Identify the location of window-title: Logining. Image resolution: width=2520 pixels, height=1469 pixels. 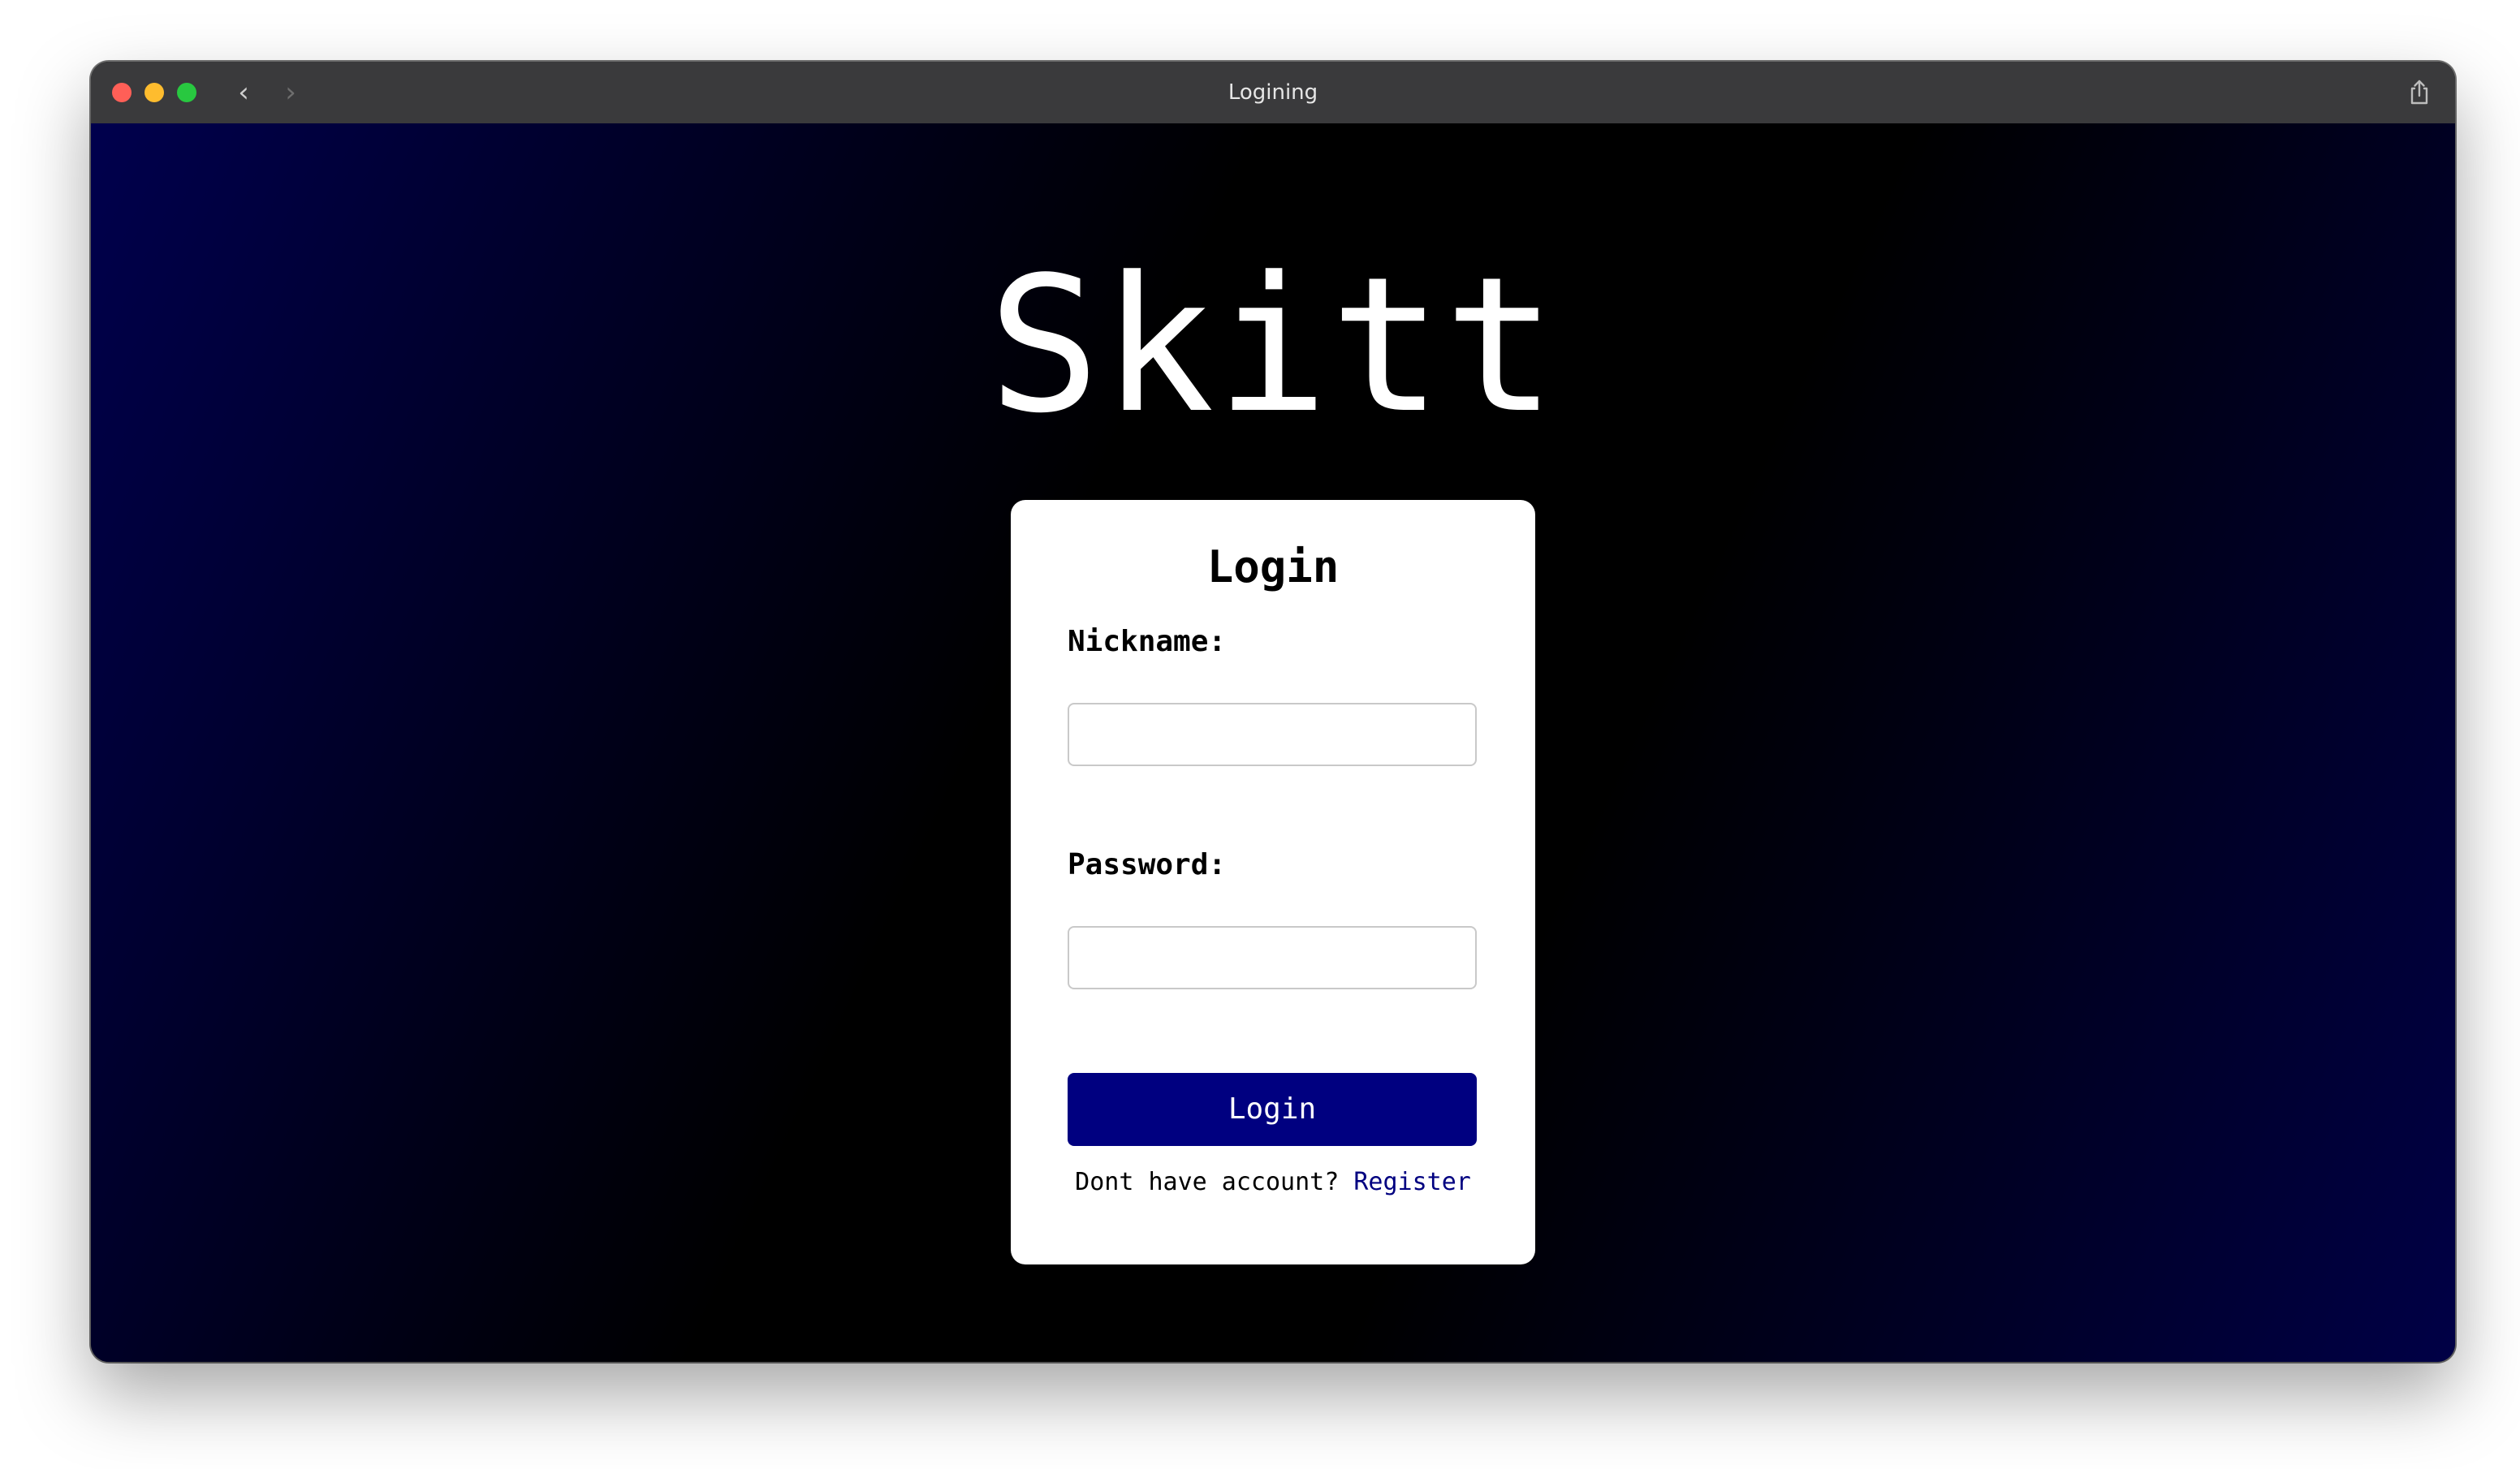
(1273, 92).